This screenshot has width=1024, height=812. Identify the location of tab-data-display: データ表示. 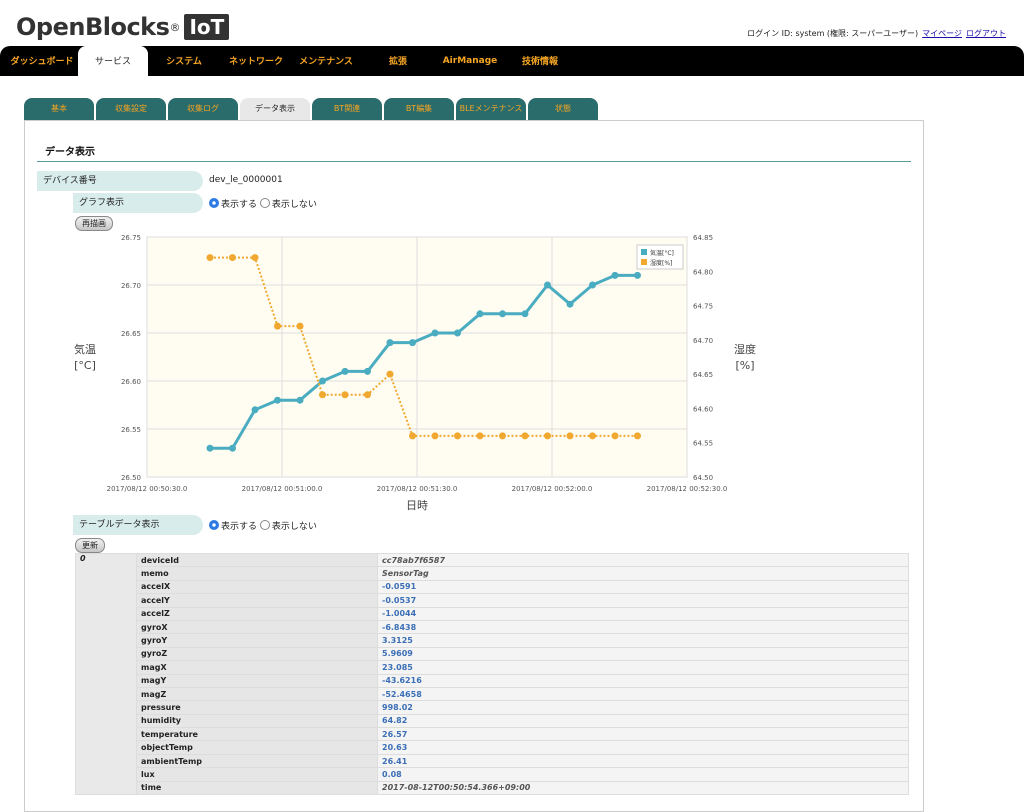
(275, 109).